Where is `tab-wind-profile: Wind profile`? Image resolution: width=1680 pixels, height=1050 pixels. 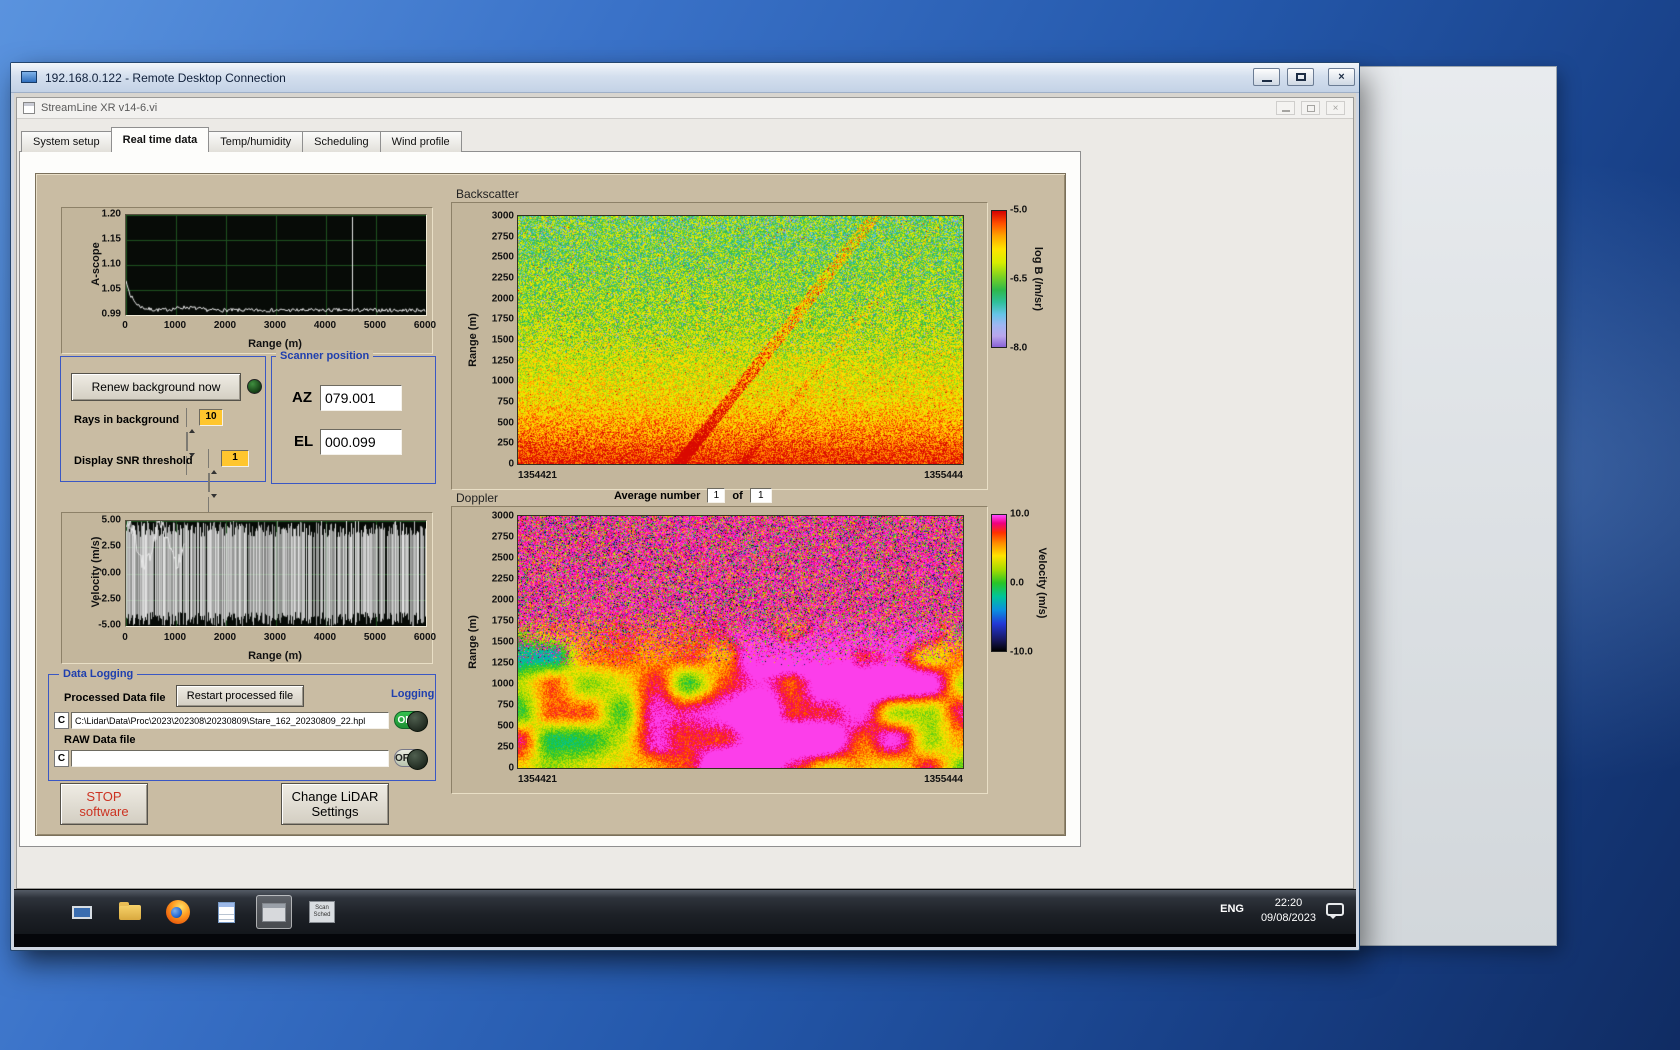
tab-wind-profile: Wind profile is located at coordinates (420, 141).